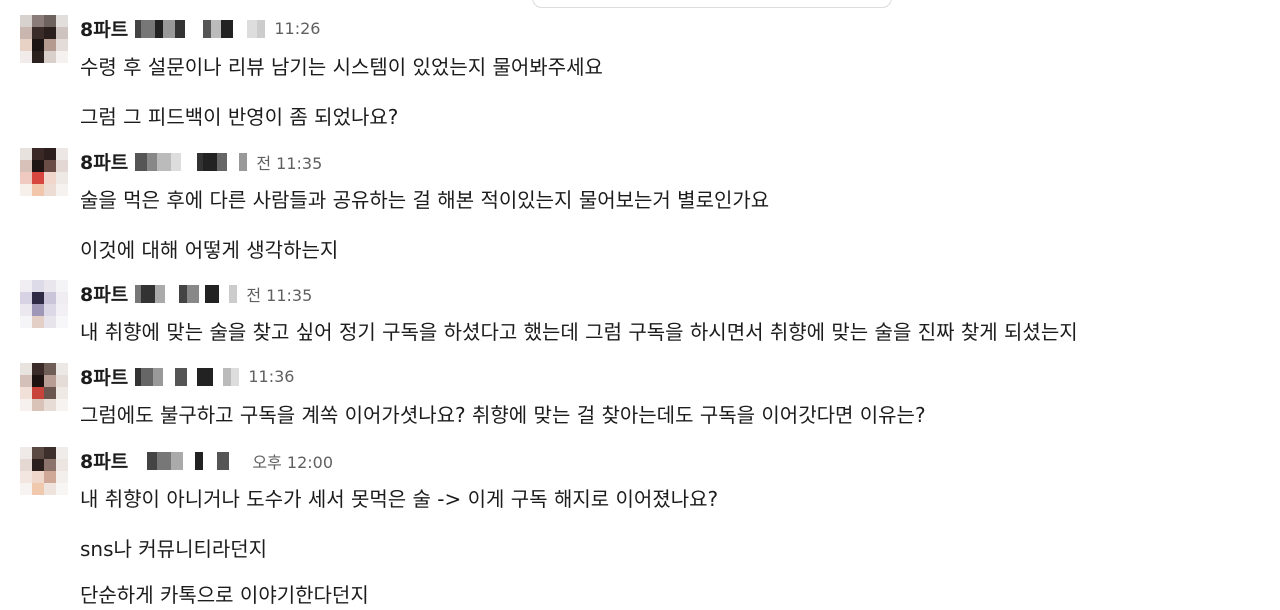 The width and height of the screenshot is (1280, 610). I want to click on message-text: sns나 커뮤니티라던지, so click(174, 549).